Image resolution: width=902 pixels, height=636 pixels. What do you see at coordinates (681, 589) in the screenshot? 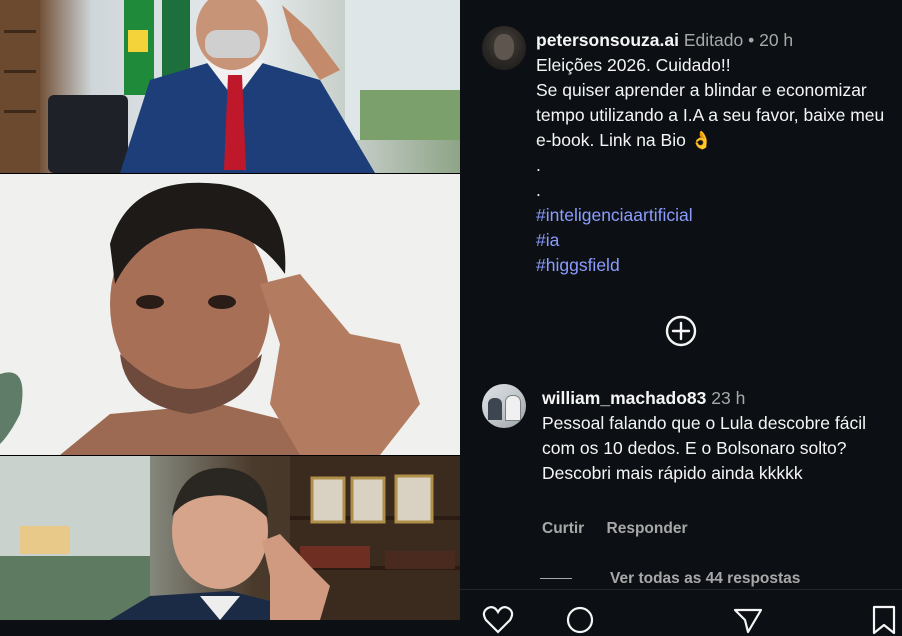
I see `action-bar-divider` at bounding box center [681, 589].